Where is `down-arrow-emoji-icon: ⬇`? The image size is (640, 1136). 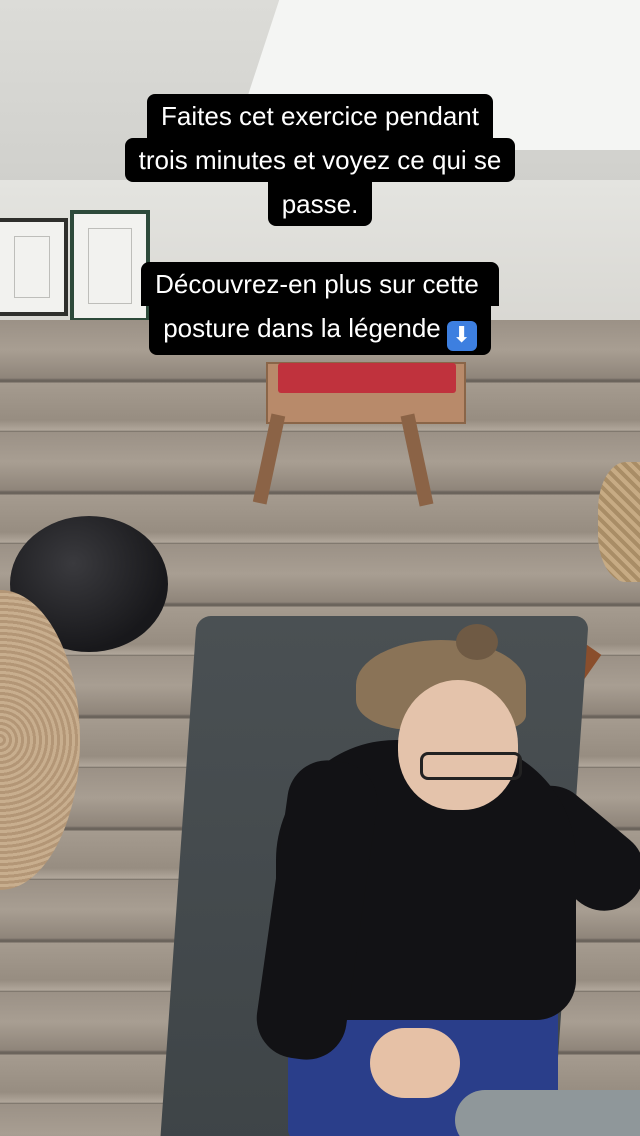
down-arrow-emoji-icon: ⬇ is located at coordinates (461, 336).